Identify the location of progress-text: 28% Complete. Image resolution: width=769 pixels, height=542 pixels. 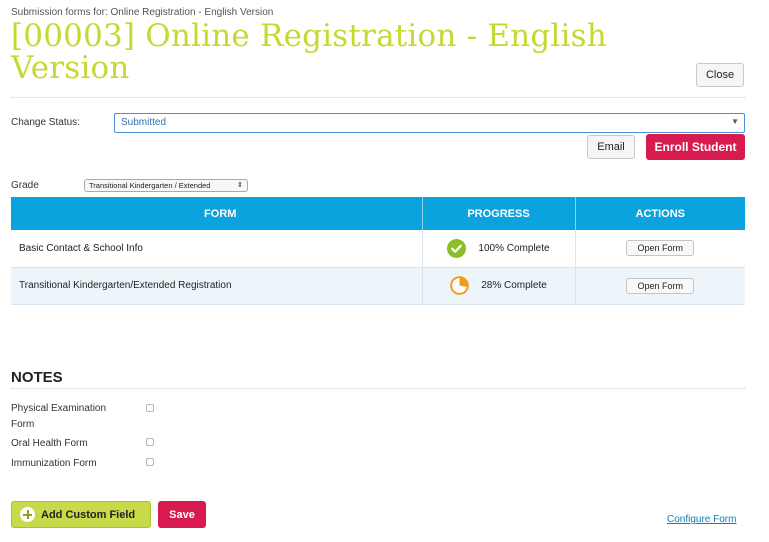
(514, 285).